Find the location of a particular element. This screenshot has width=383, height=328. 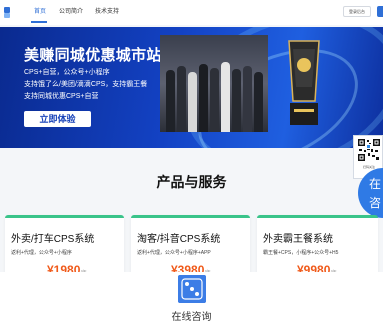

card-title: 外卖/打车CPS系统 is located at coordinates (53, 239).